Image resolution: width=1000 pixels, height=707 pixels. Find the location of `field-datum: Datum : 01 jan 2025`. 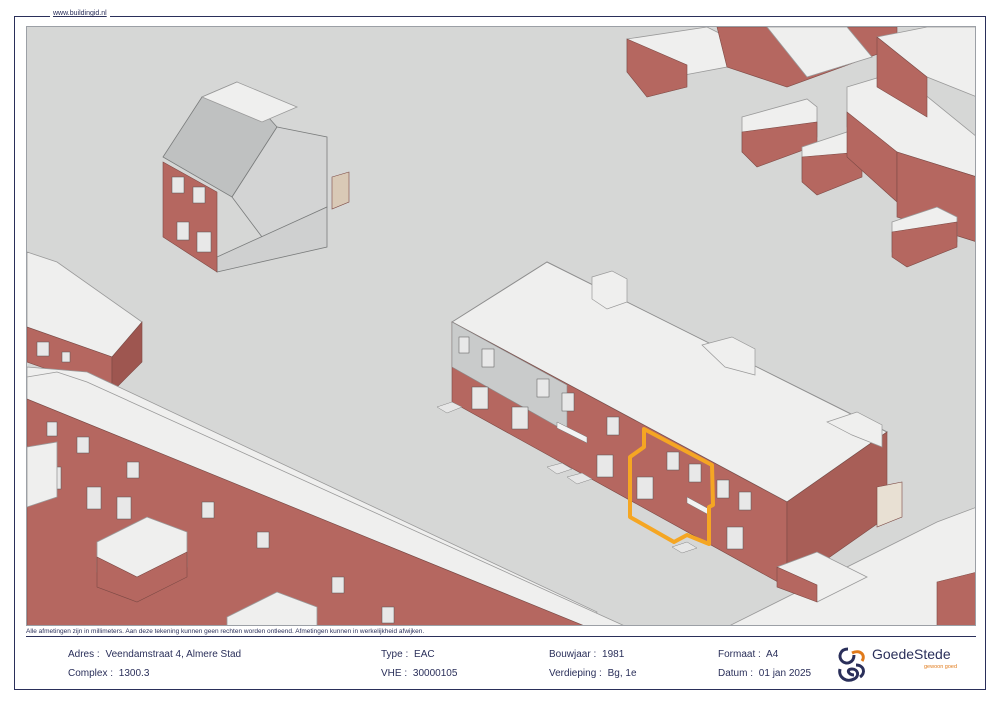

field-datum: Datum : 01 jan 2025 is located at coordinates (764, 673).